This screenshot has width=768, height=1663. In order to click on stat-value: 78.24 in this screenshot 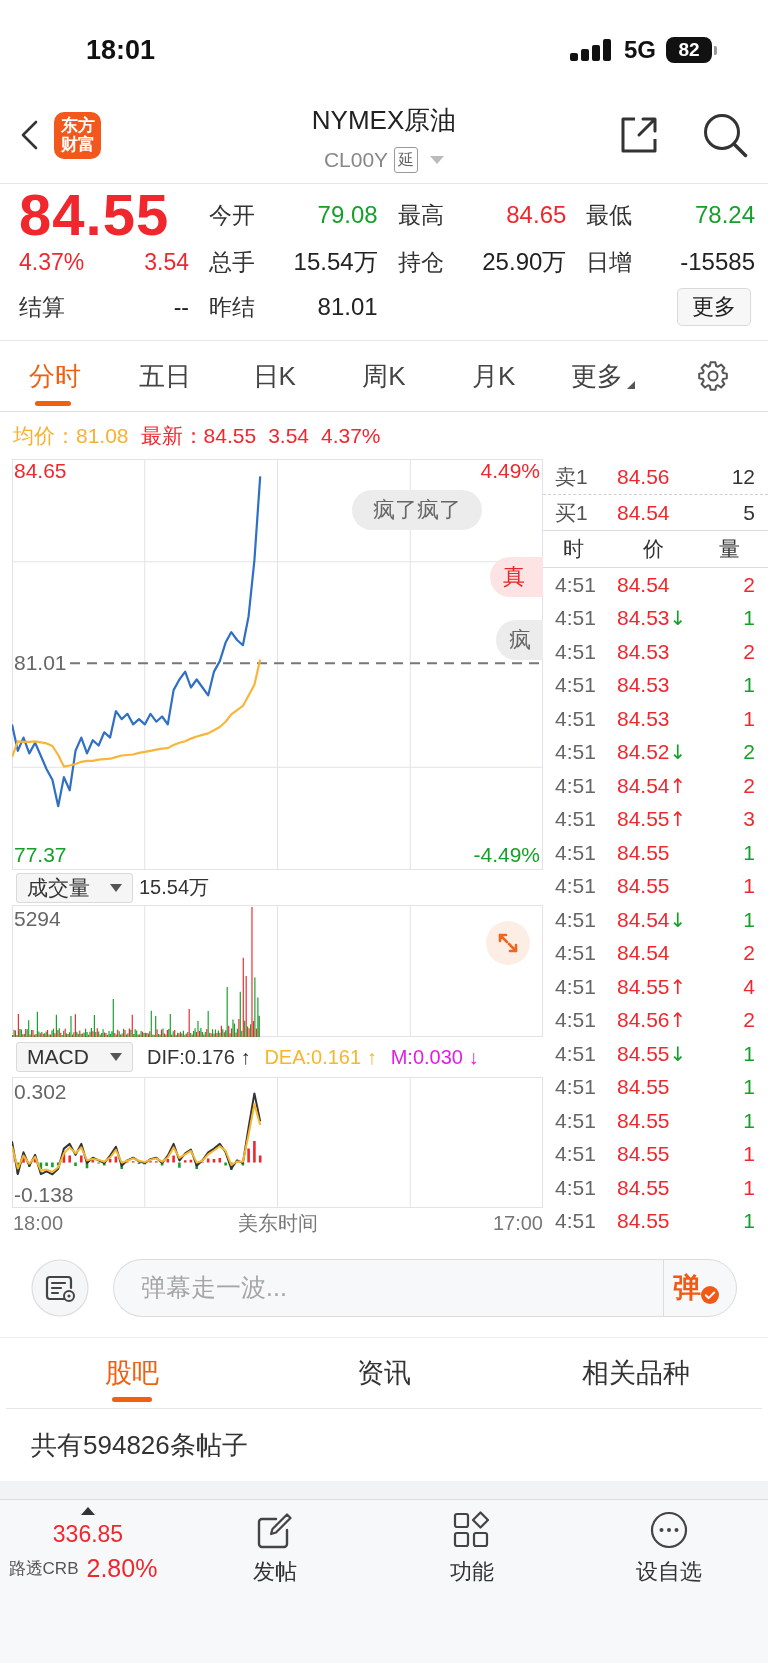, I will do `click(724, 215)`.